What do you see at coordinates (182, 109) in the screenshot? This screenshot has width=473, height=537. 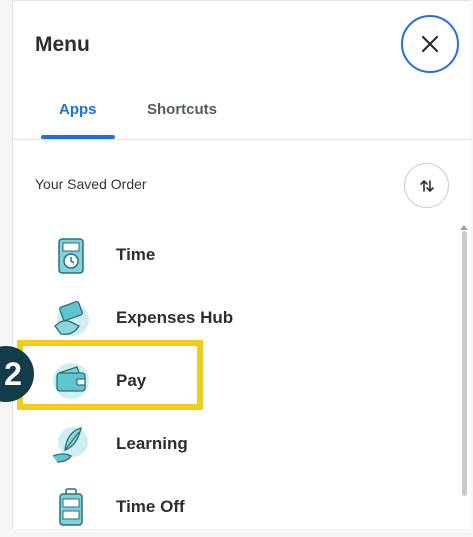 I see `tab-shortcuts: Shortcuts` at bounding box center [182, 109].